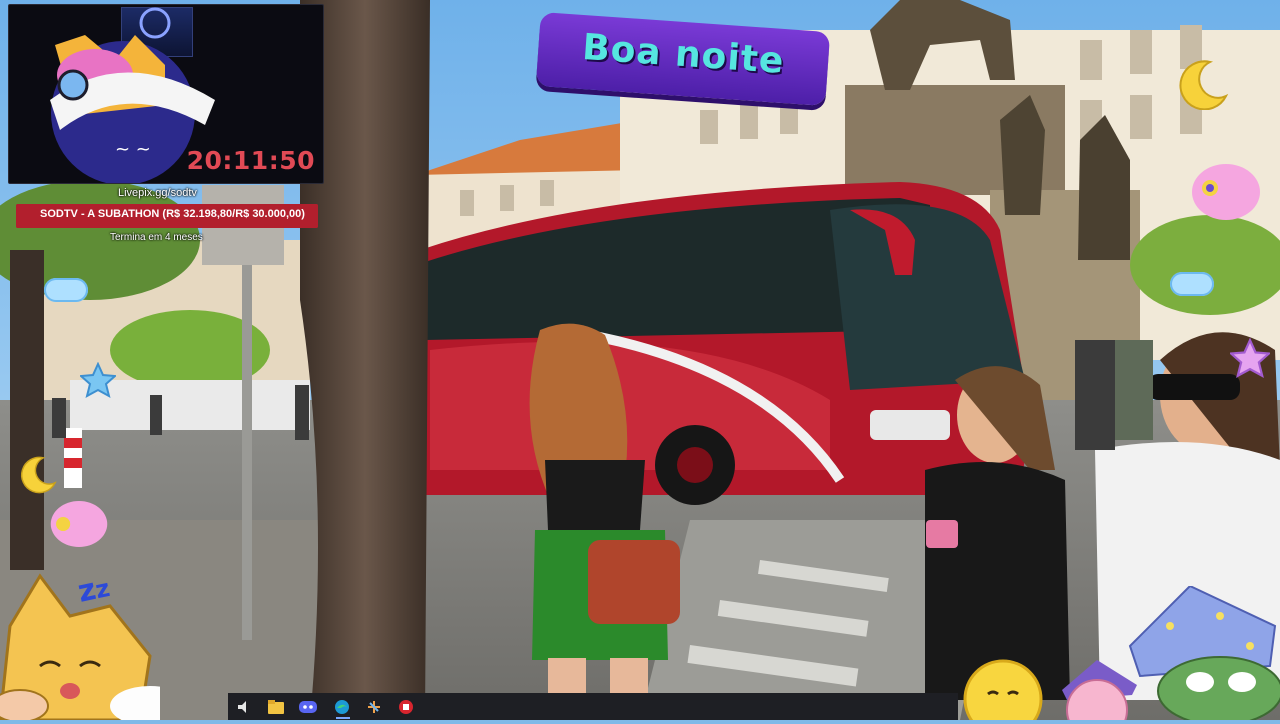 The image size is (1280, 724). What do you see at coordinates (1226, 192) in the screenshot?
I see `flower-cloud-sticker-right` at bounding box center [1226, 192].